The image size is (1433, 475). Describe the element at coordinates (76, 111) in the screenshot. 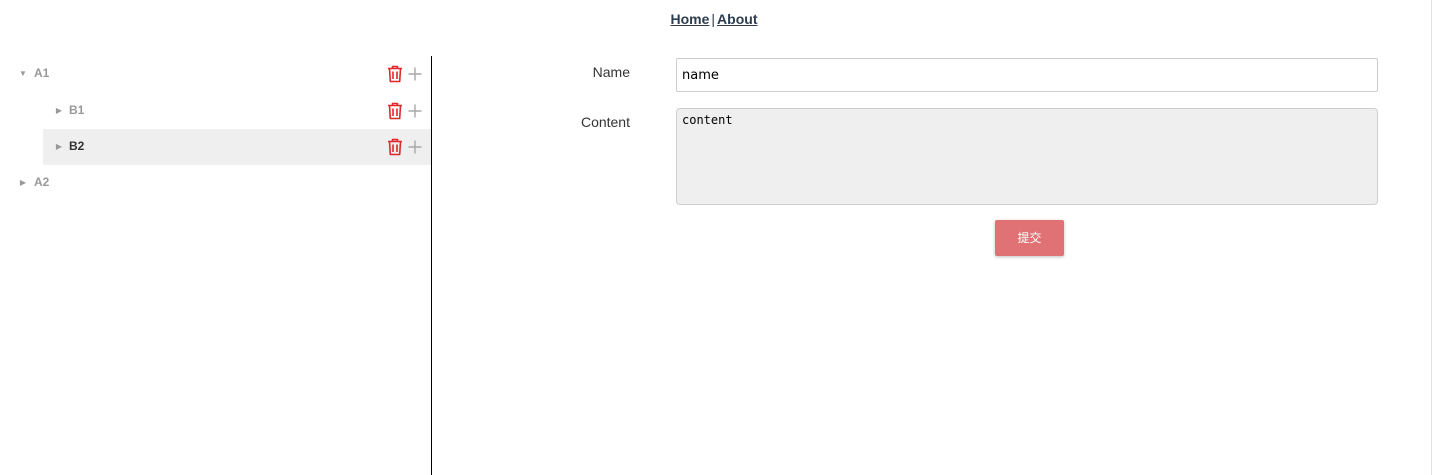

I see `tree-node-label: B1` at that location.